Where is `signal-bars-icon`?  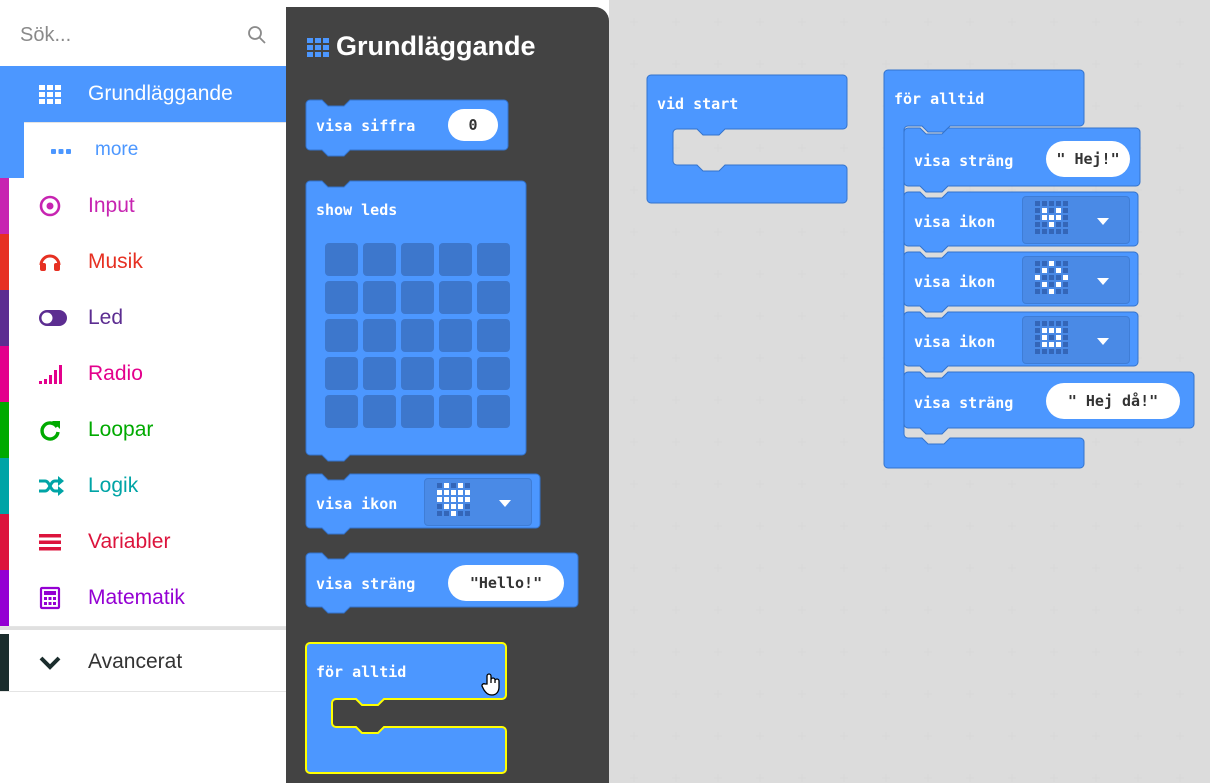 signal-bars-icon is located at coordinates (50, 374).